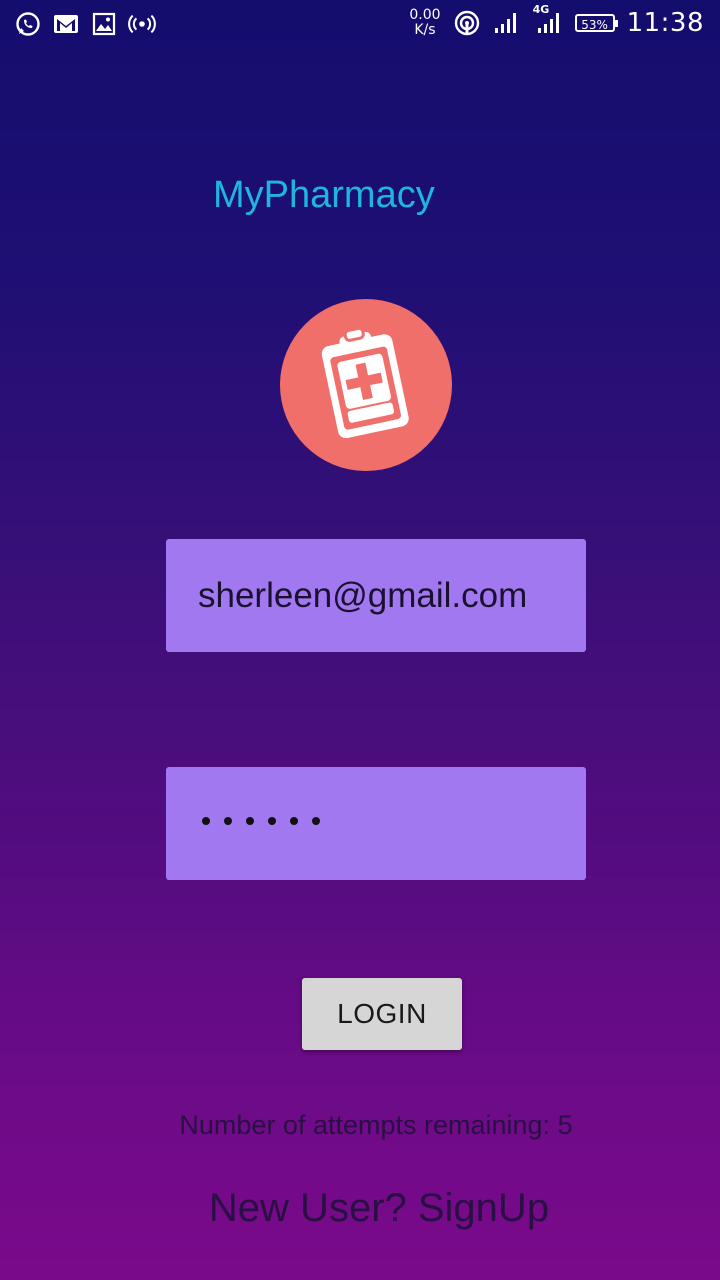 This screenshot has width=720, height=1280. Describe the element at coordinates (142, 24) in the screenshot. I see `hotspot-icon` at that location.